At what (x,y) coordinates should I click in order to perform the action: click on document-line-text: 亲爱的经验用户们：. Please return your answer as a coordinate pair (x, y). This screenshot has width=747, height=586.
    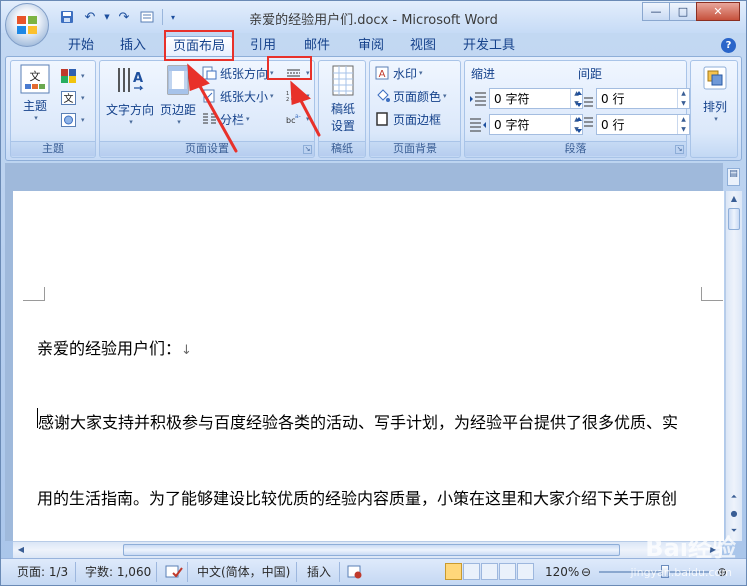
    Looking at the image, I should click on (109, 348).